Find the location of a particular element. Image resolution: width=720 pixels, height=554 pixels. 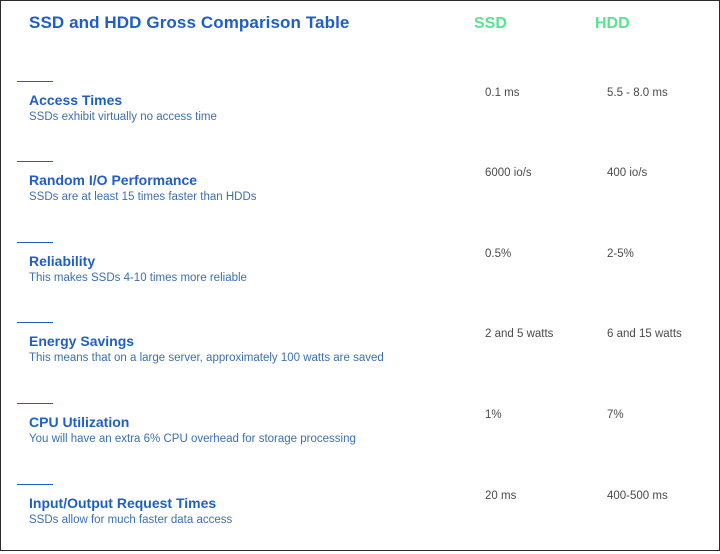

ssd-value: 0.5% is located at coordinates (498, 254).